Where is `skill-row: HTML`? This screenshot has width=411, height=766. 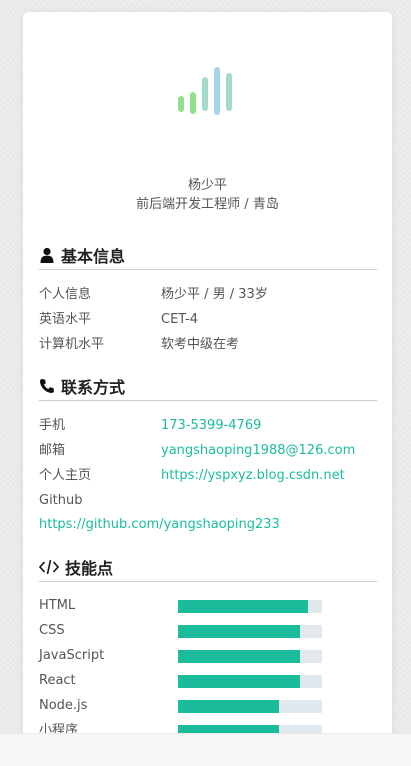
skill-row: HTML is located at coordinates (209, 606).